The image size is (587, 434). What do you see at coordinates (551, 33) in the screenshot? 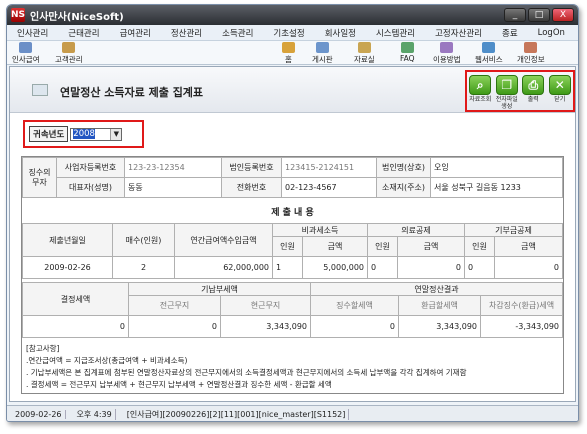
I see `menu-logon: LogOn` at bounding box center [551, 33].